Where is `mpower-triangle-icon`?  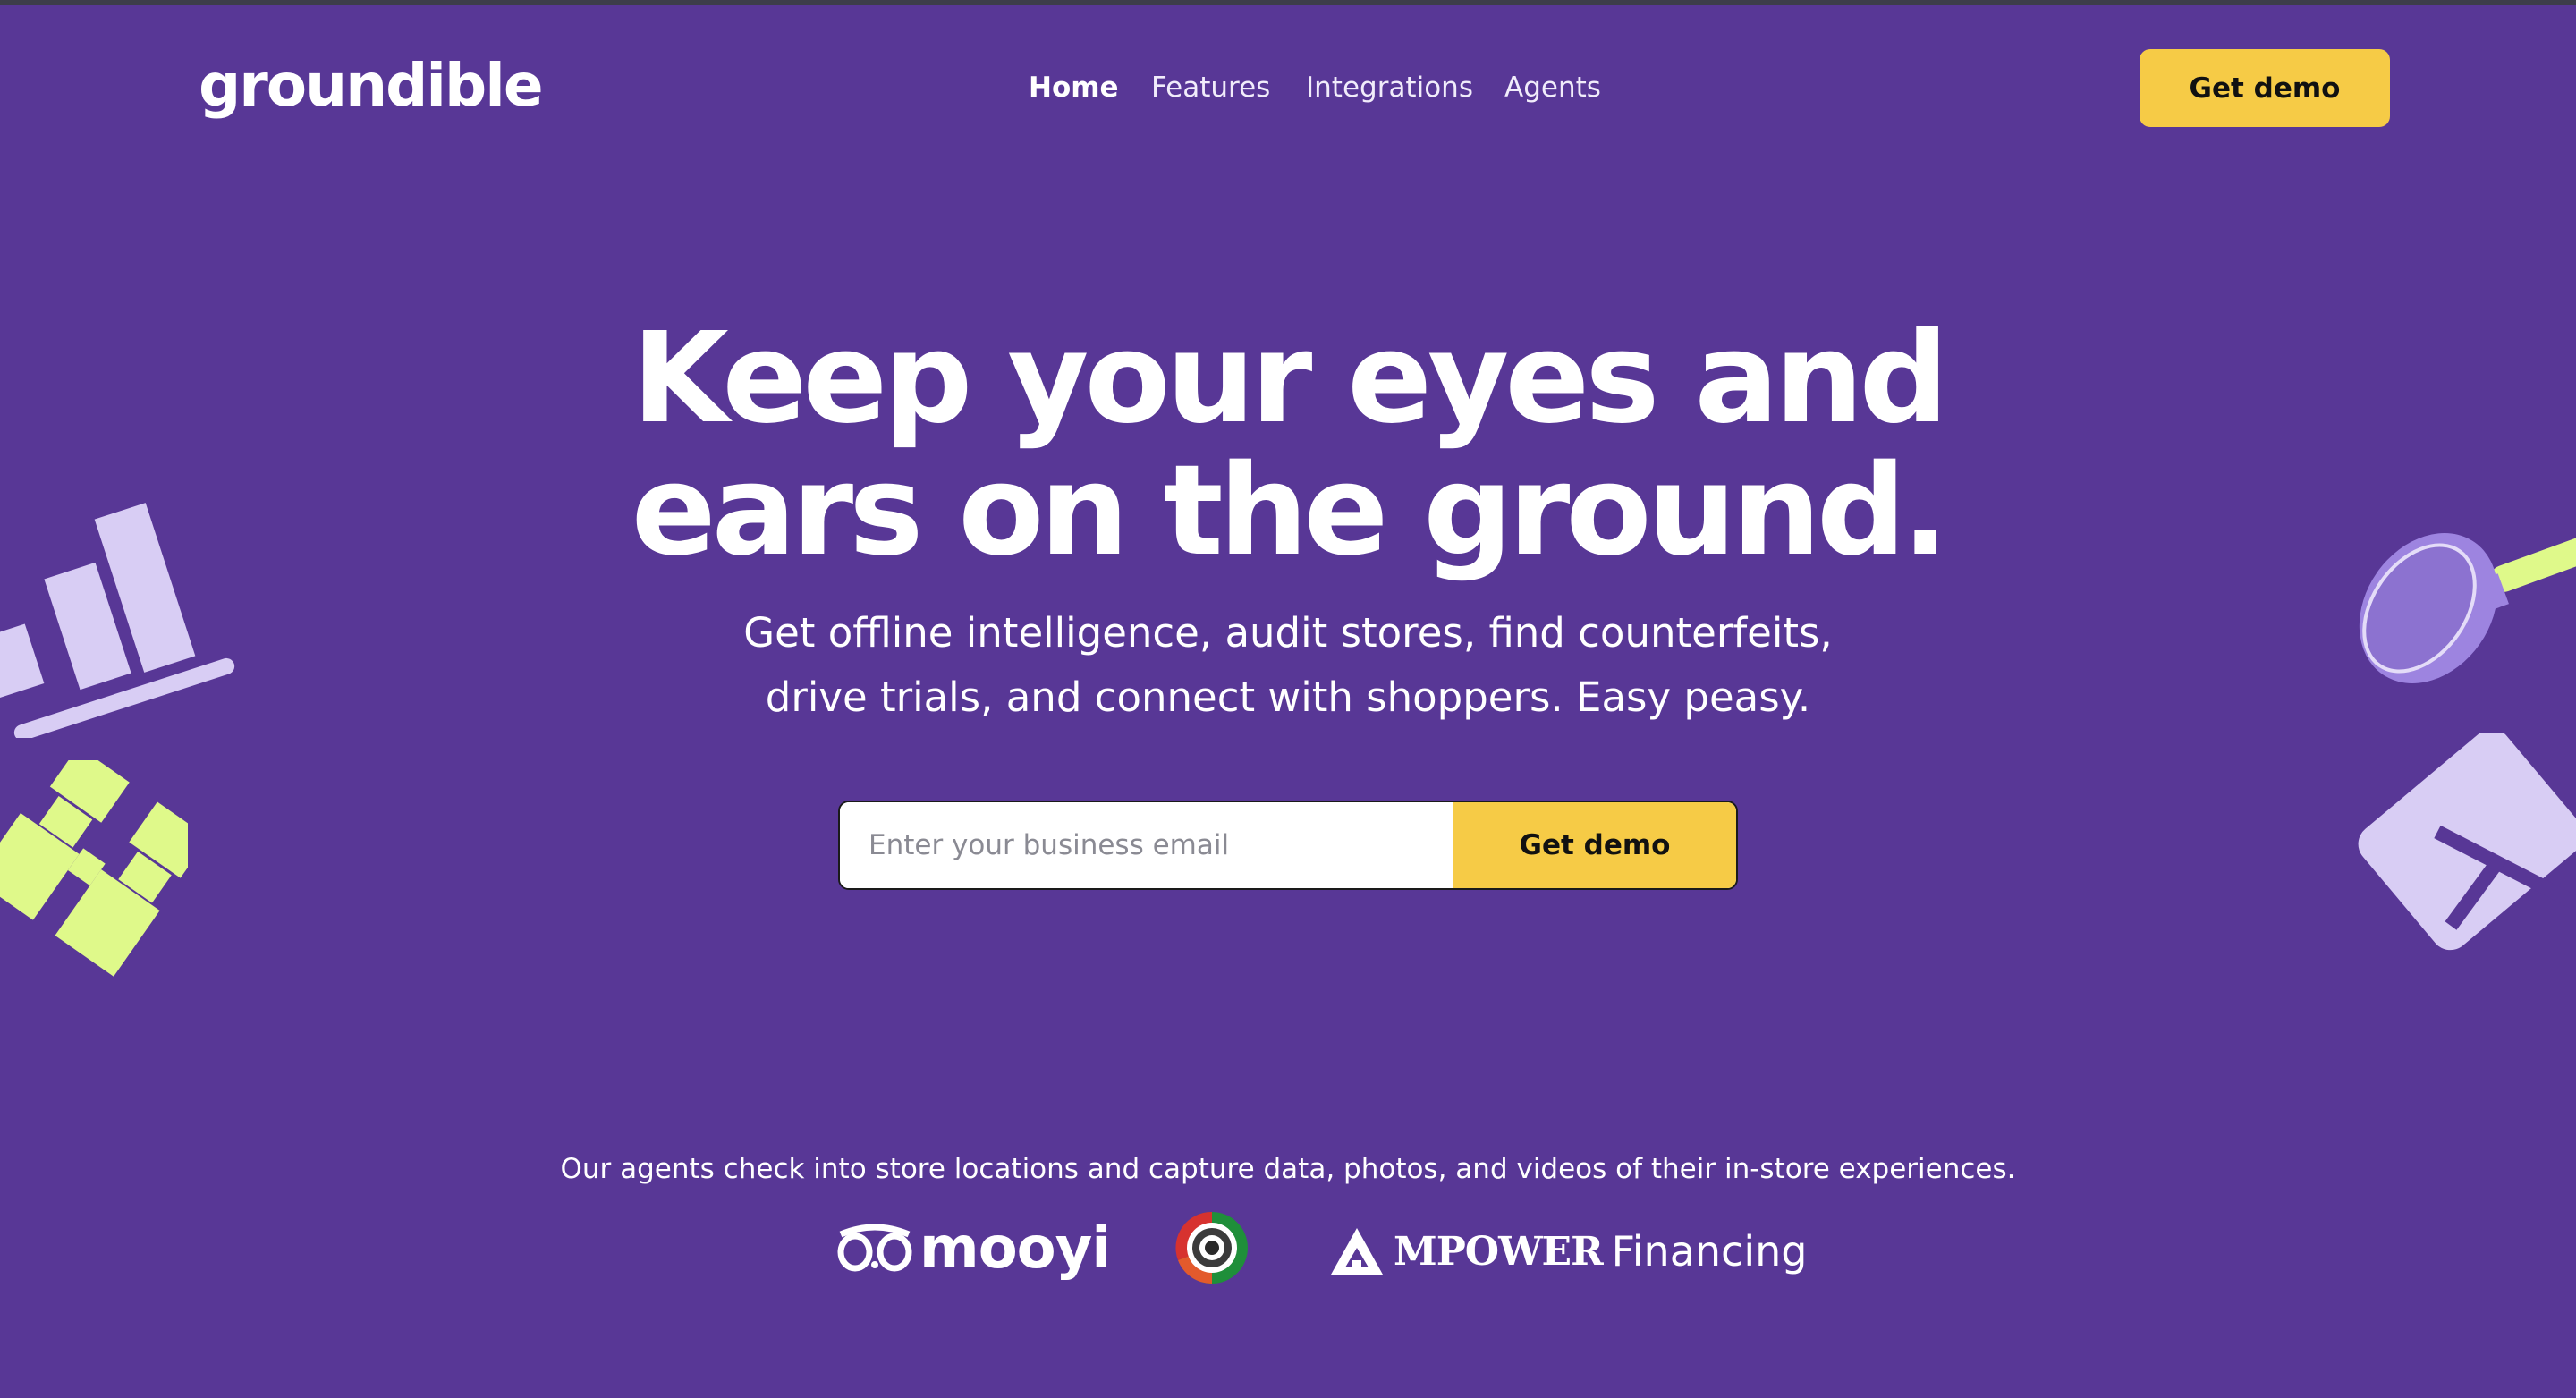 mpower-triangle-icon is located at coordinates (1357, 1251).